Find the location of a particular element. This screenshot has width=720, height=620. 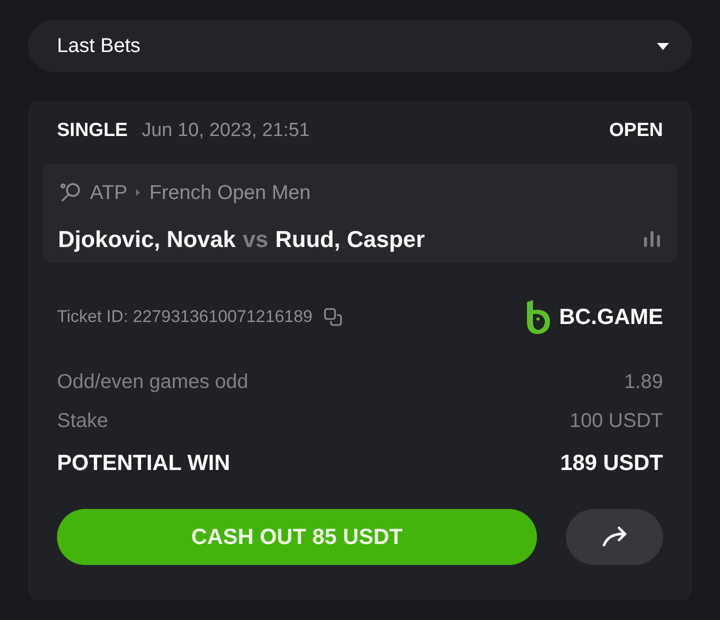

copy-icon is located at coordinates (332, 316).